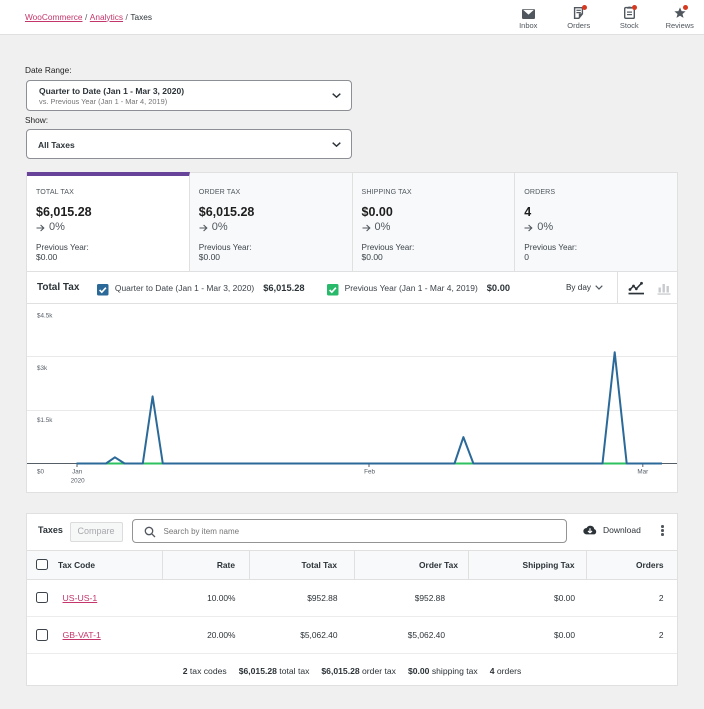 This screenshot has height=709, width=704. I want to click on svg-text: Feb, so click(369, 472).